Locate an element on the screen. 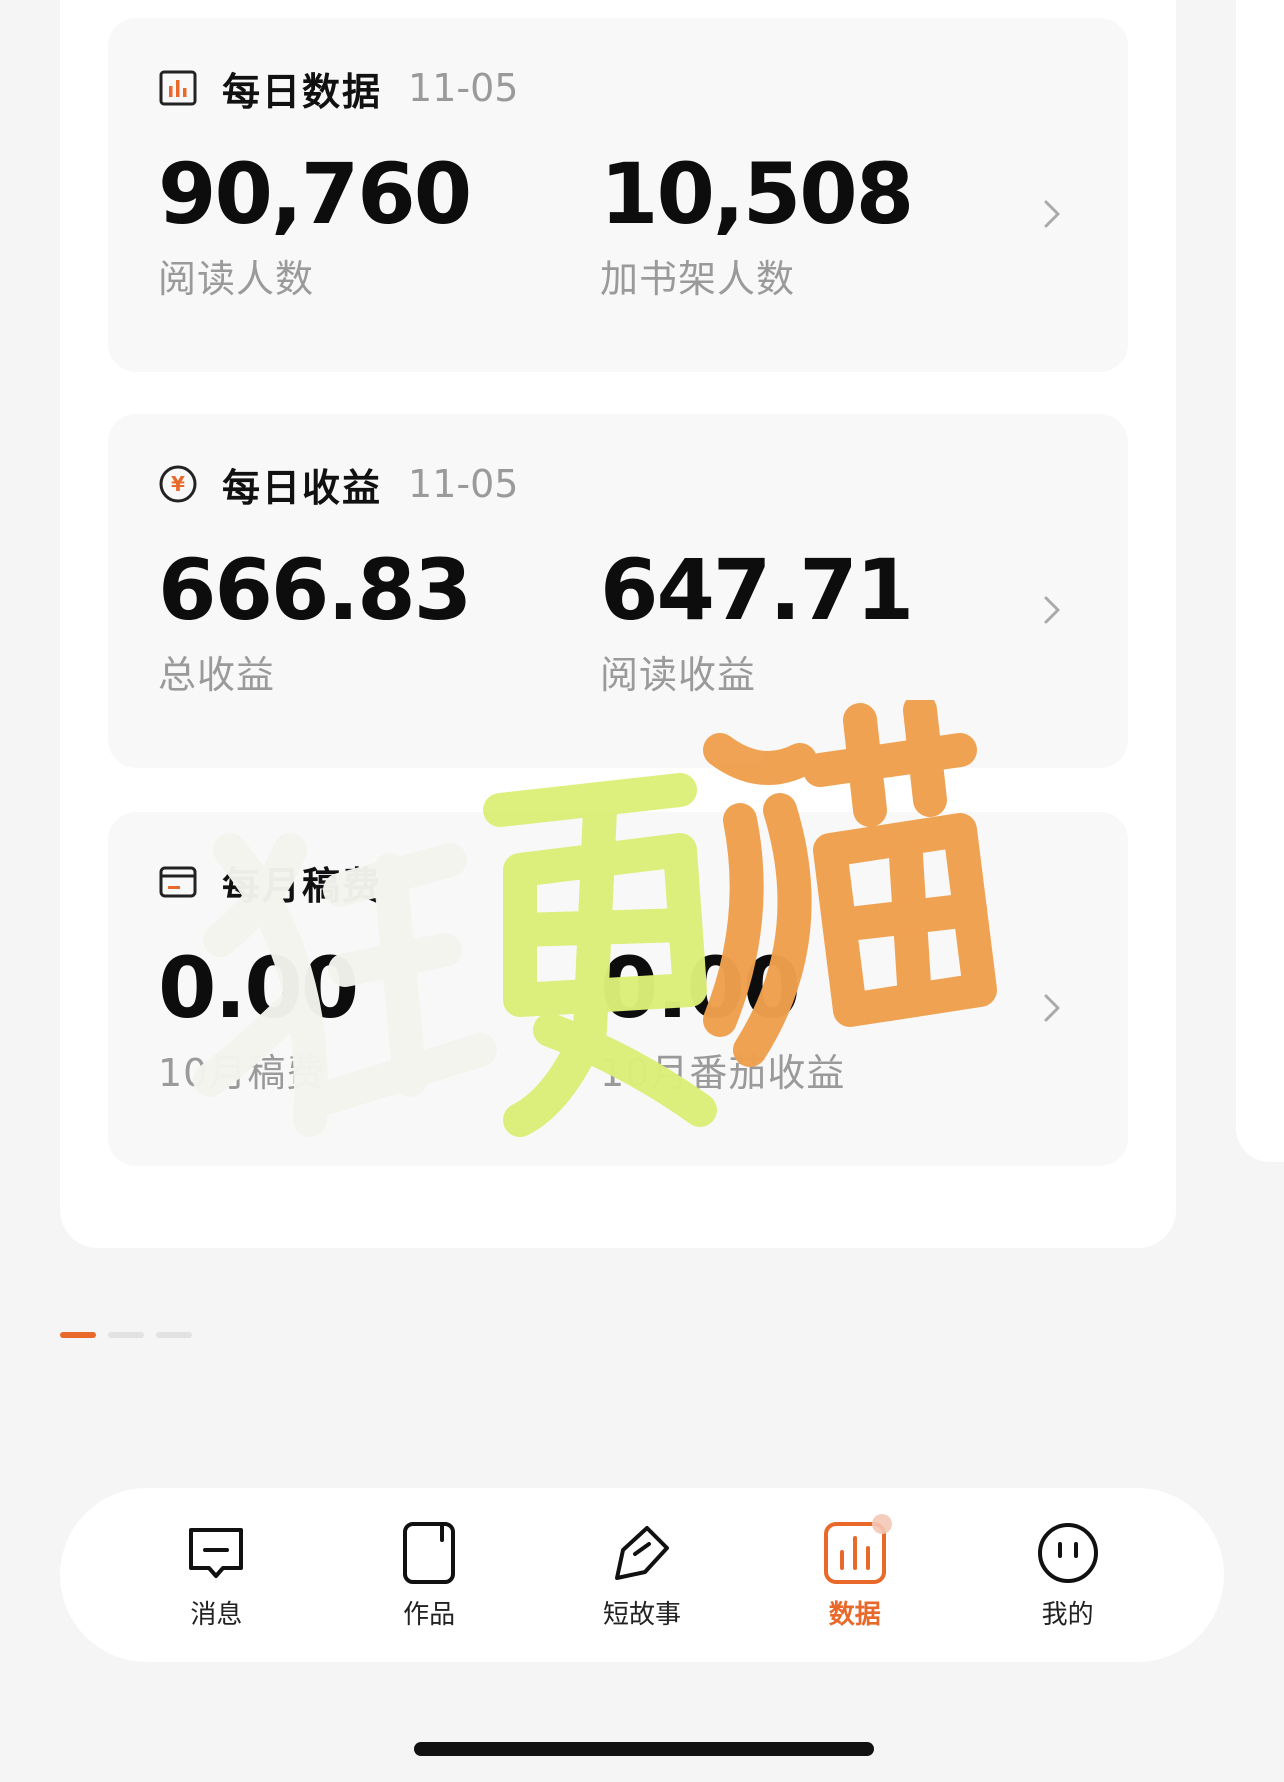 This screenshot has width=1284, height=1782. card-header: 每月稿费 is located at coordinates (283, 882).